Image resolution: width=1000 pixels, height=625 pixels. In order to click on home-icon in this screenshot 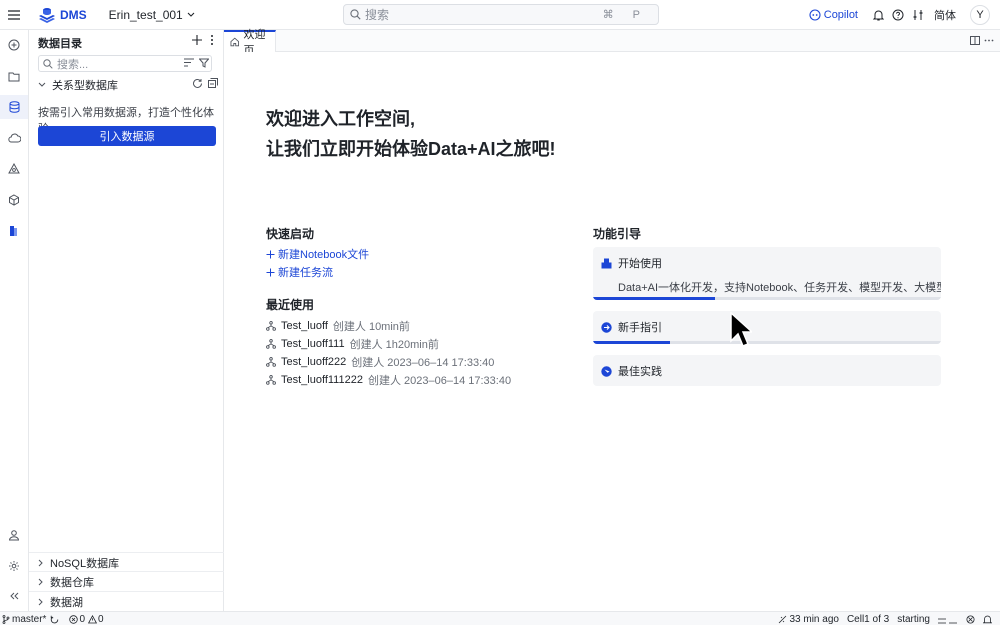, I will do `click(235, 42)`.